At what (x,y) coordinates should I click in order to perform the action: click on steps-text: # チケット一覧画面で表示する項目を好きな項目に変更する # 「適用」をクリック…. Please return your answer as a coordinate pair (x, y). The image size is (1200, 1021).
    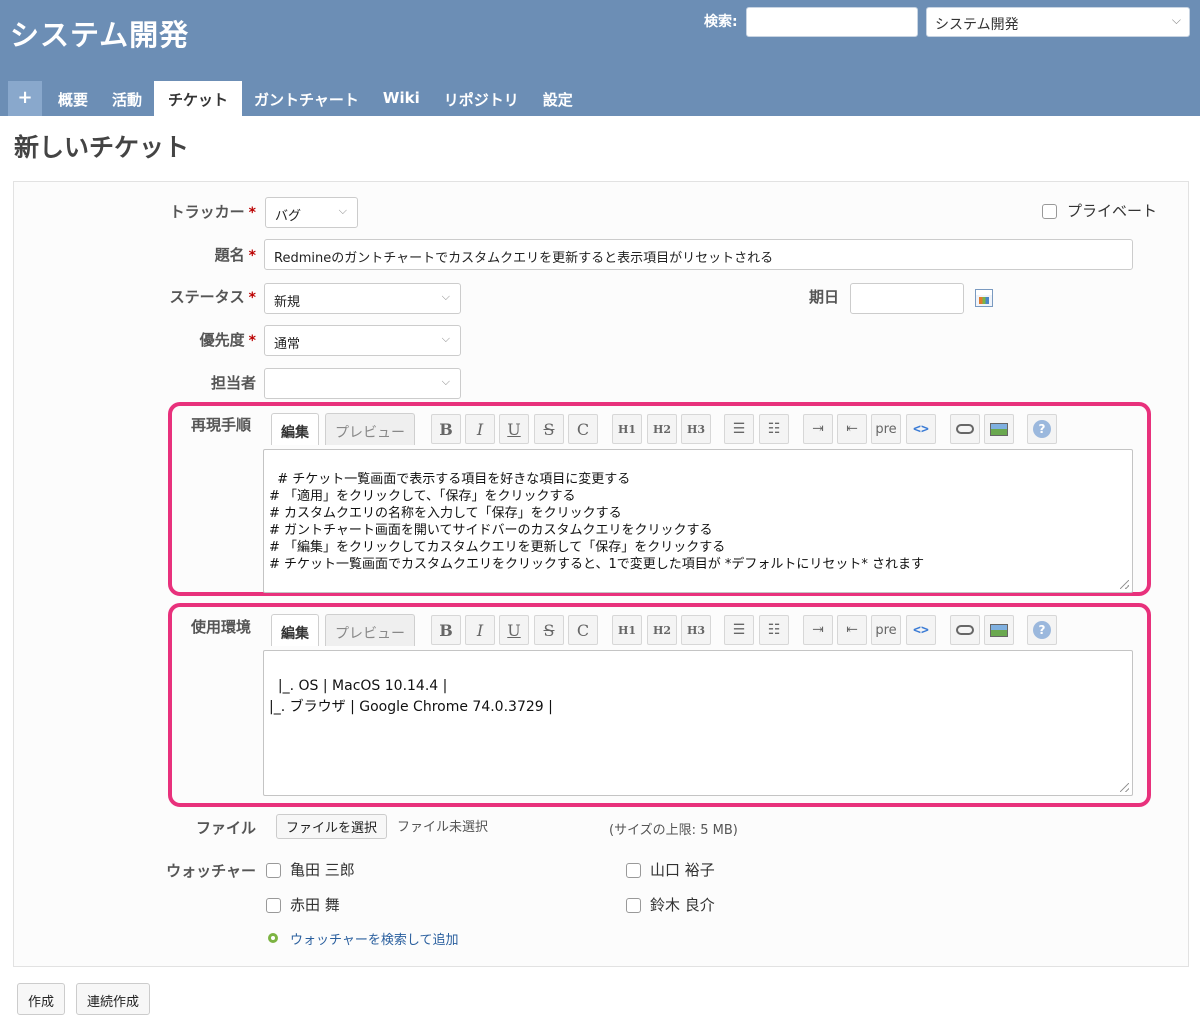
    Looking at the image, I should click on (597, 522).